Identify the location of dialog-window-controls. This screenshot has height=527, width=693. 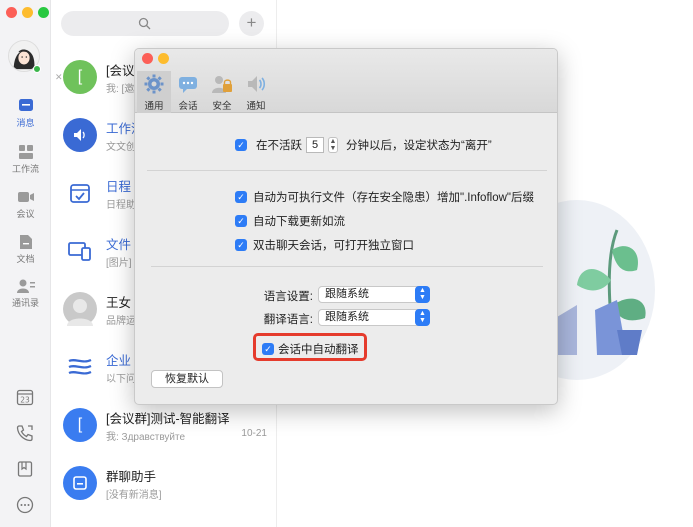
(155, 58).